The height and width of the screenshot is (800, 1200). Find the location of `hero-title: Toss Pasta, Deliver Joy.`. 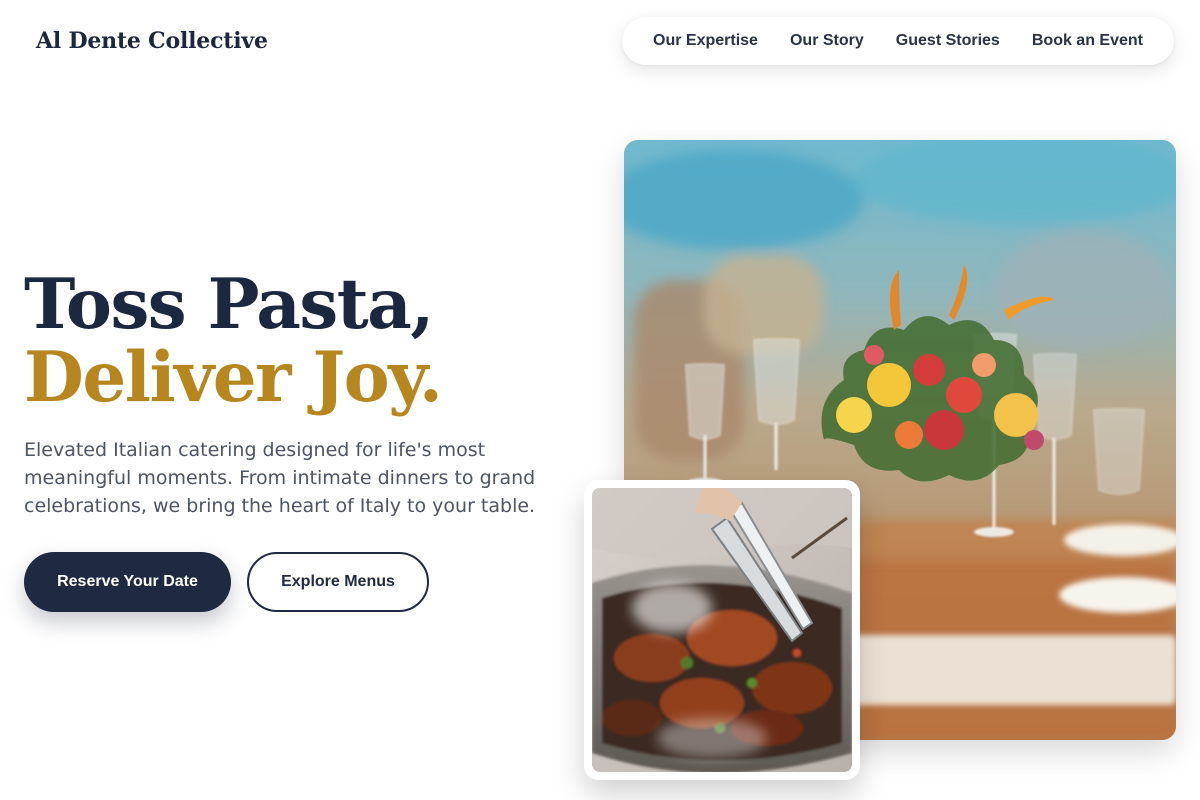

hero-title: Toss Pasta, Deliver Joy. is located at coordinates (233, 341).